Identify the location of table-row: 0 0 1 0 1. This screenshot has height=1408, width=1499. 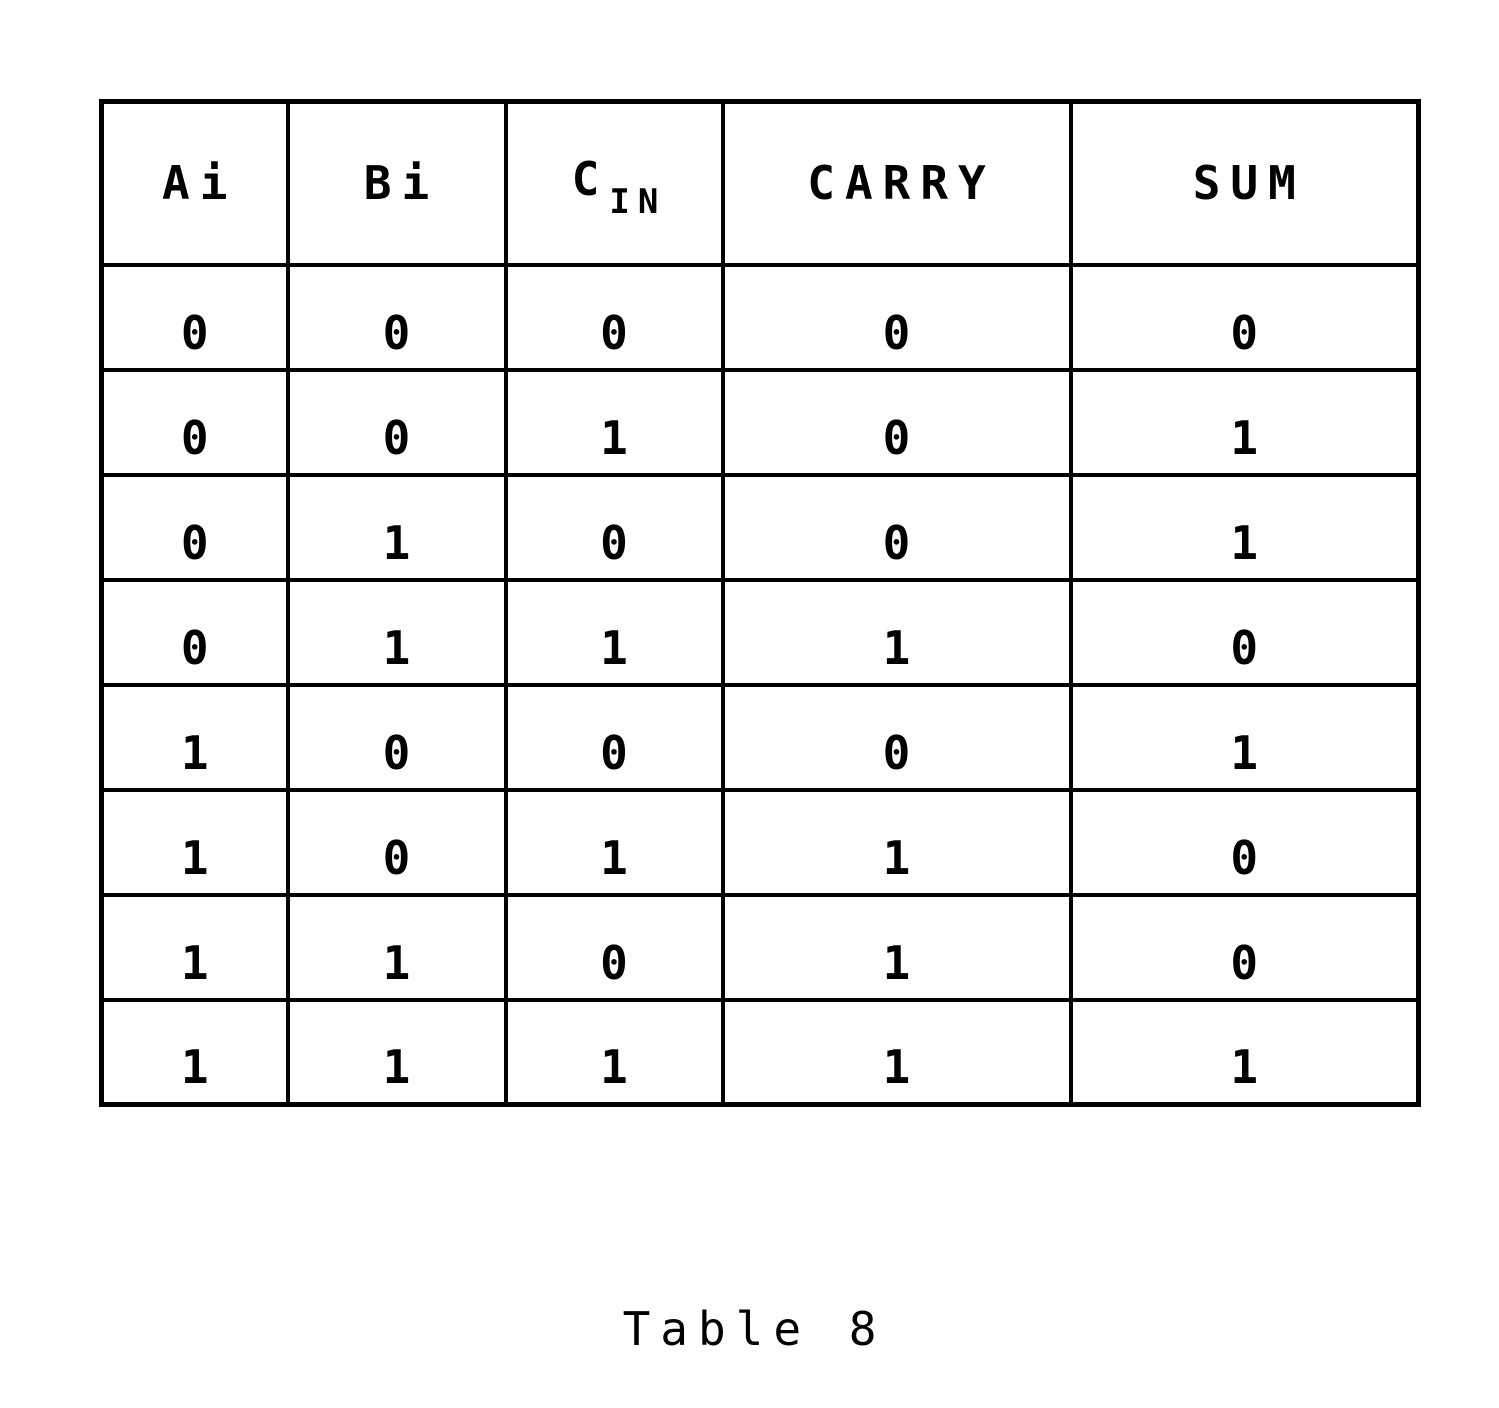
(760, 422).